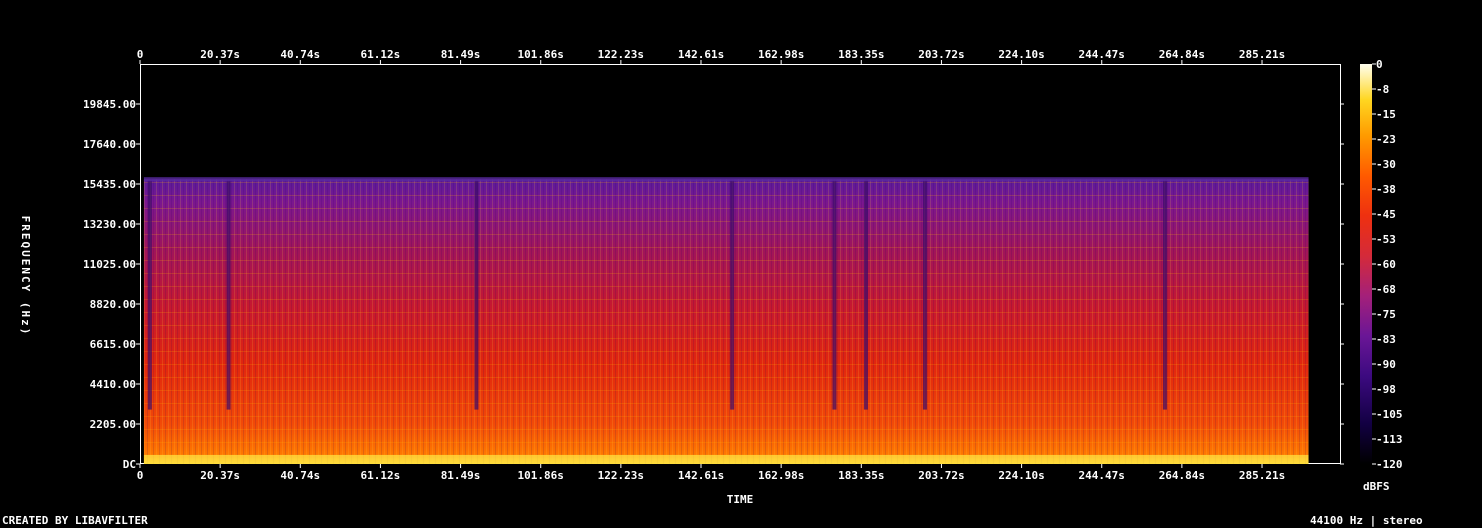 The image size is (1482, 528). What do you see at coordinates (300, 54) in the screenshot?
I see `x-tick-label-top: 40.74s` at bounding box center [300, 54].